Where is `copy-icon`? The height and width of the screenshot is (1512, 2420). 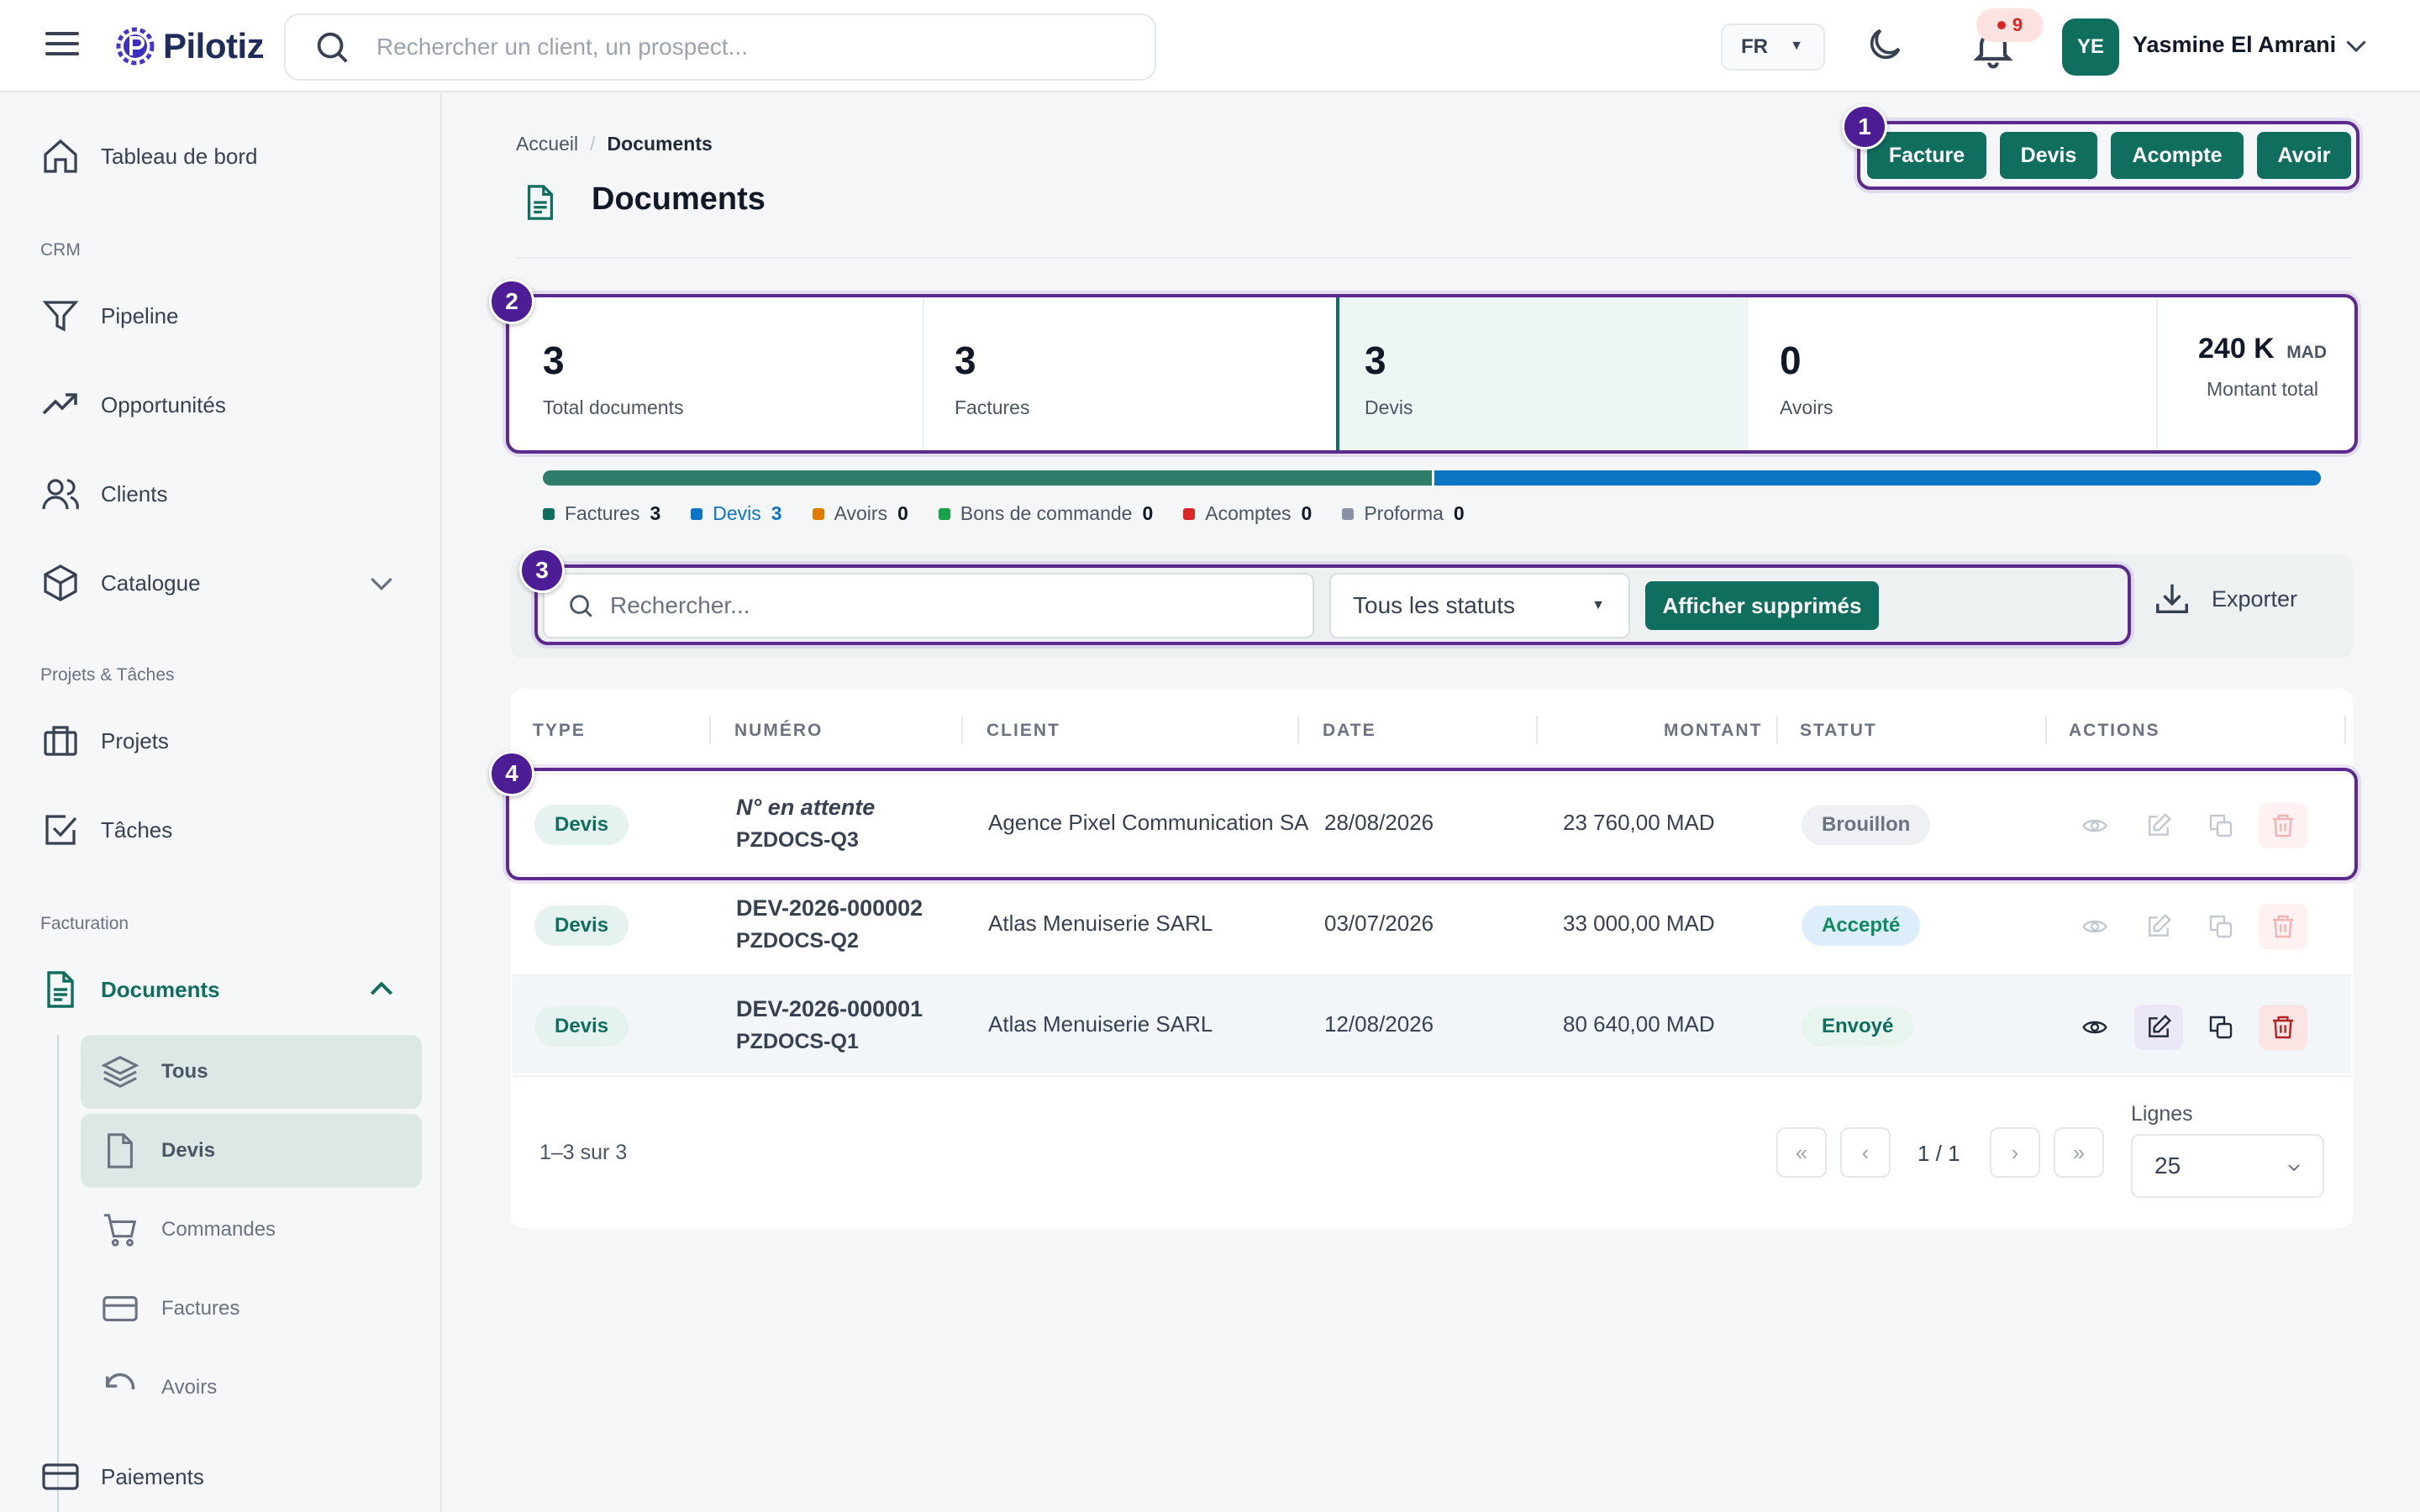 copy-icon is located at coordinates (2221, 926).